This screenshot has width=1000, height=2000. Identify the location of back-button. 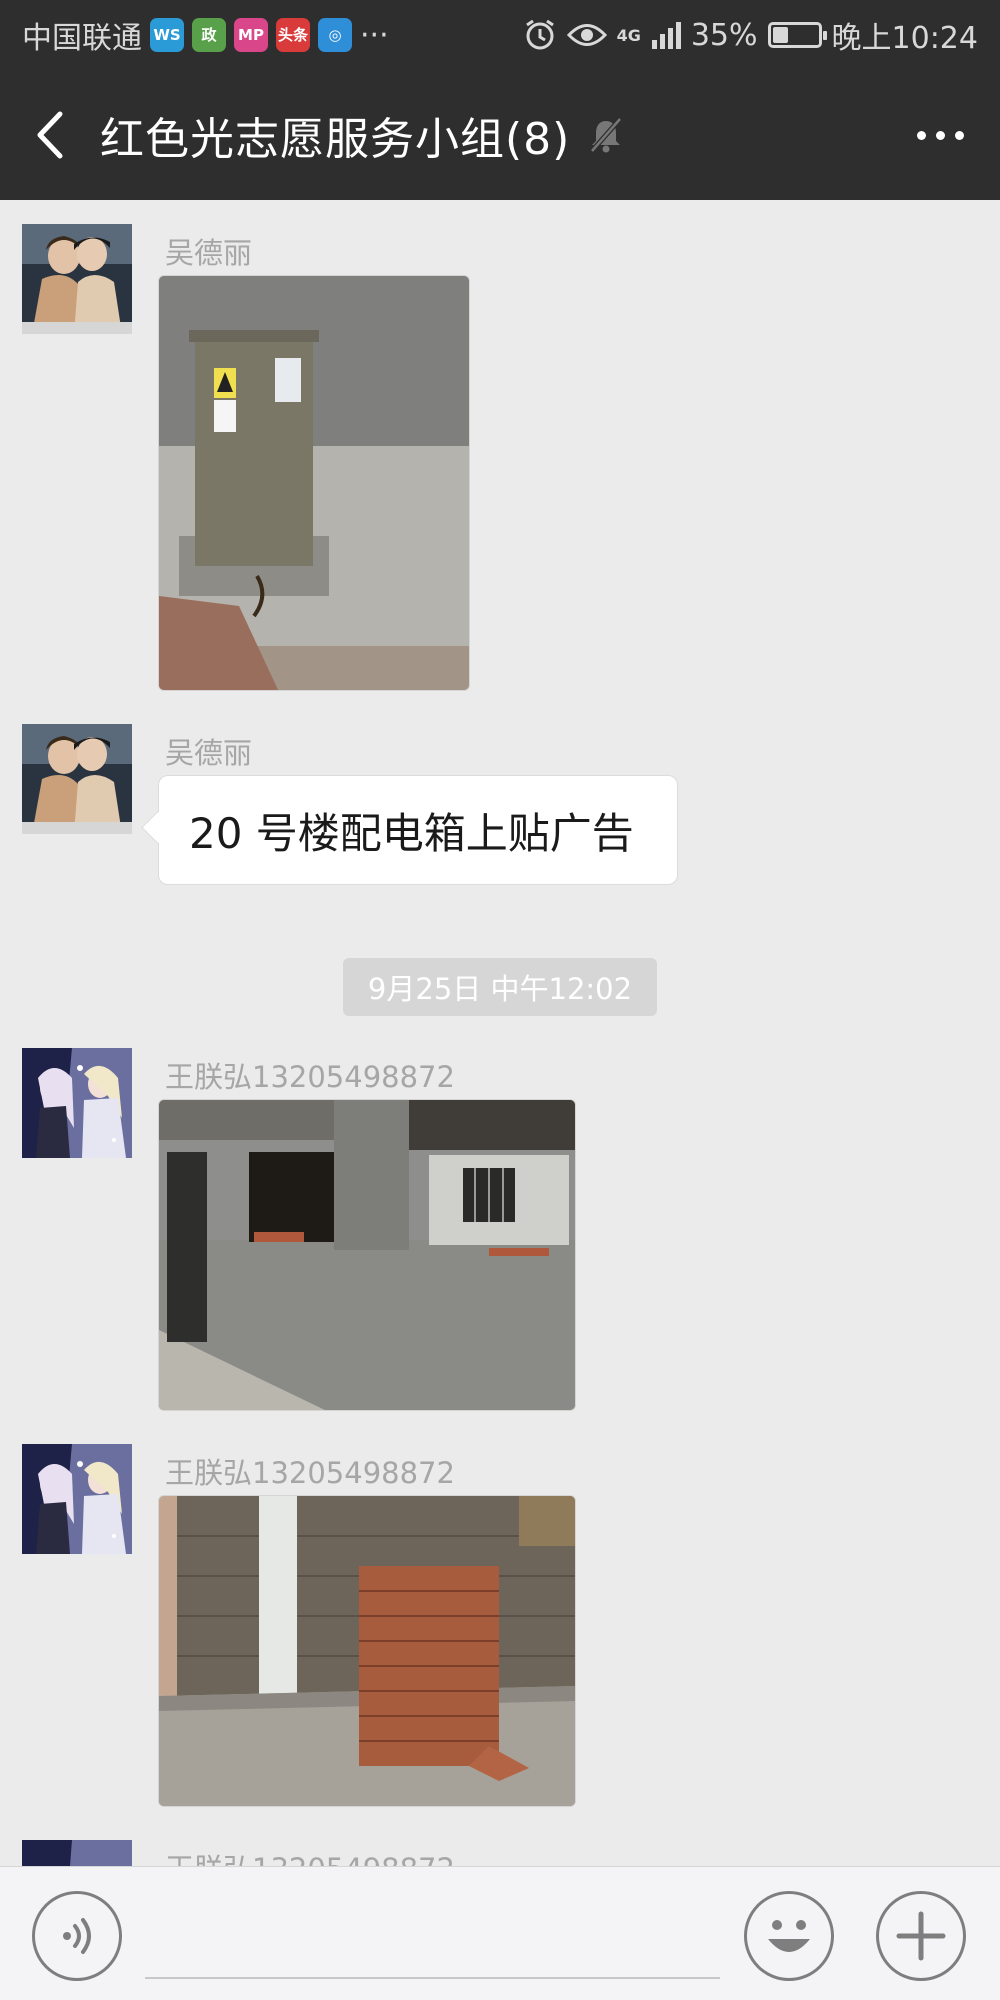
(50, 135).